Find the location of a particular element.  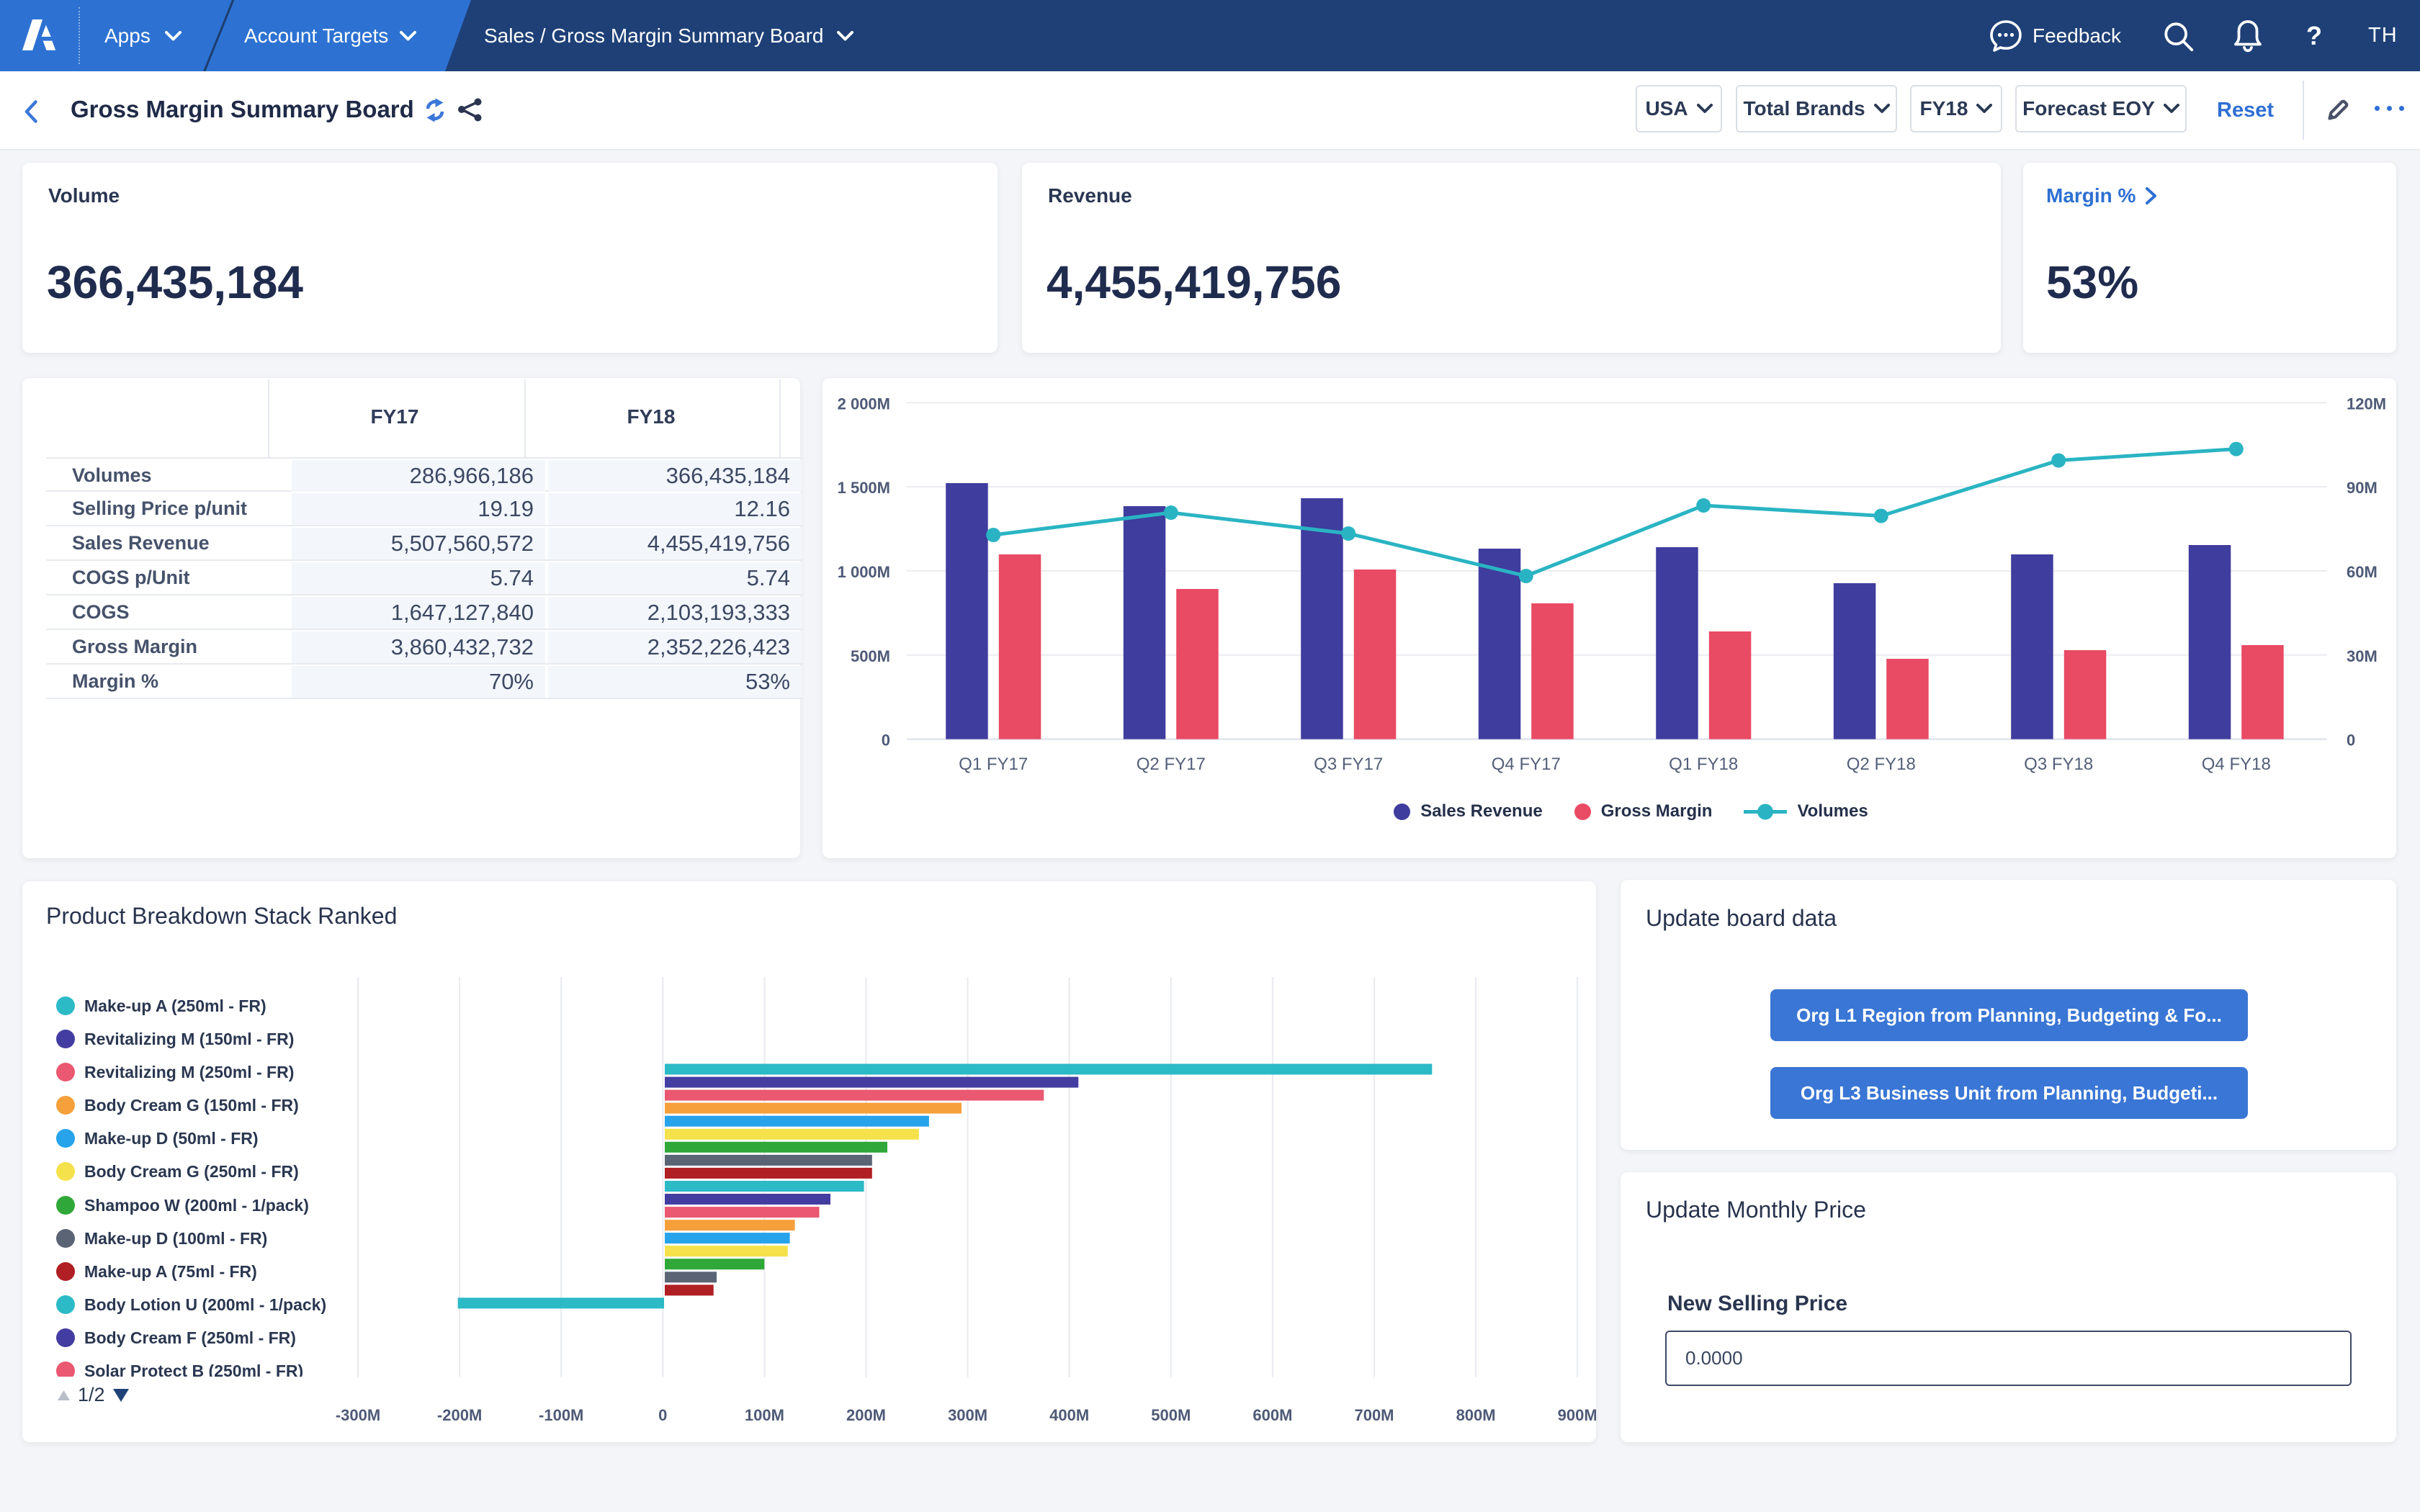

svg-text: 700M is located at coordinates (1374, 1415).